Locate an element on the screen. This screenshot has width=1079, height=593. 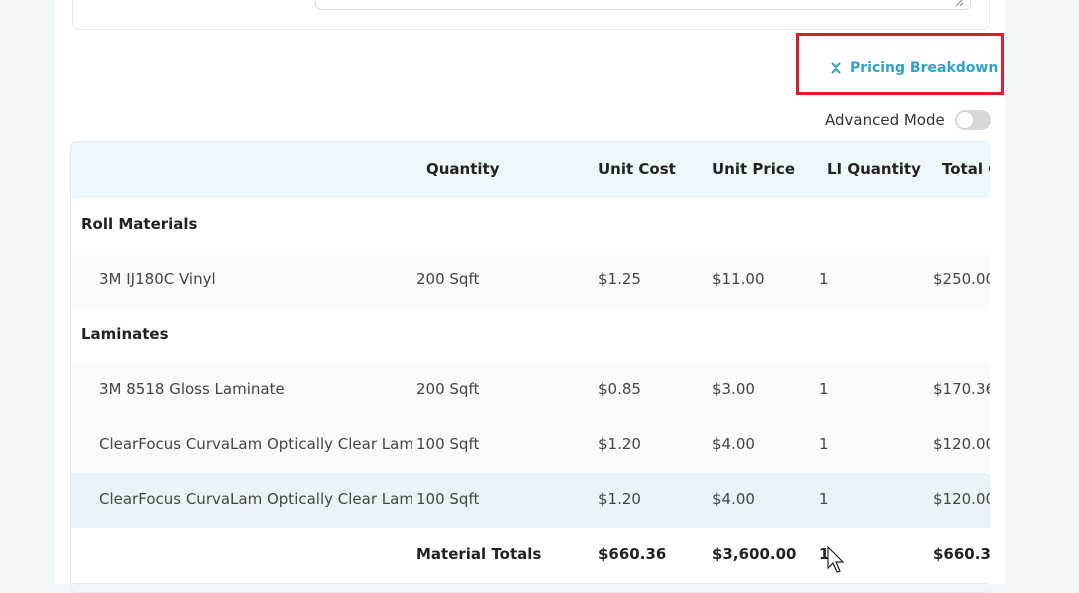
header-total-cost: Total C is located at coordinates (966, 169).